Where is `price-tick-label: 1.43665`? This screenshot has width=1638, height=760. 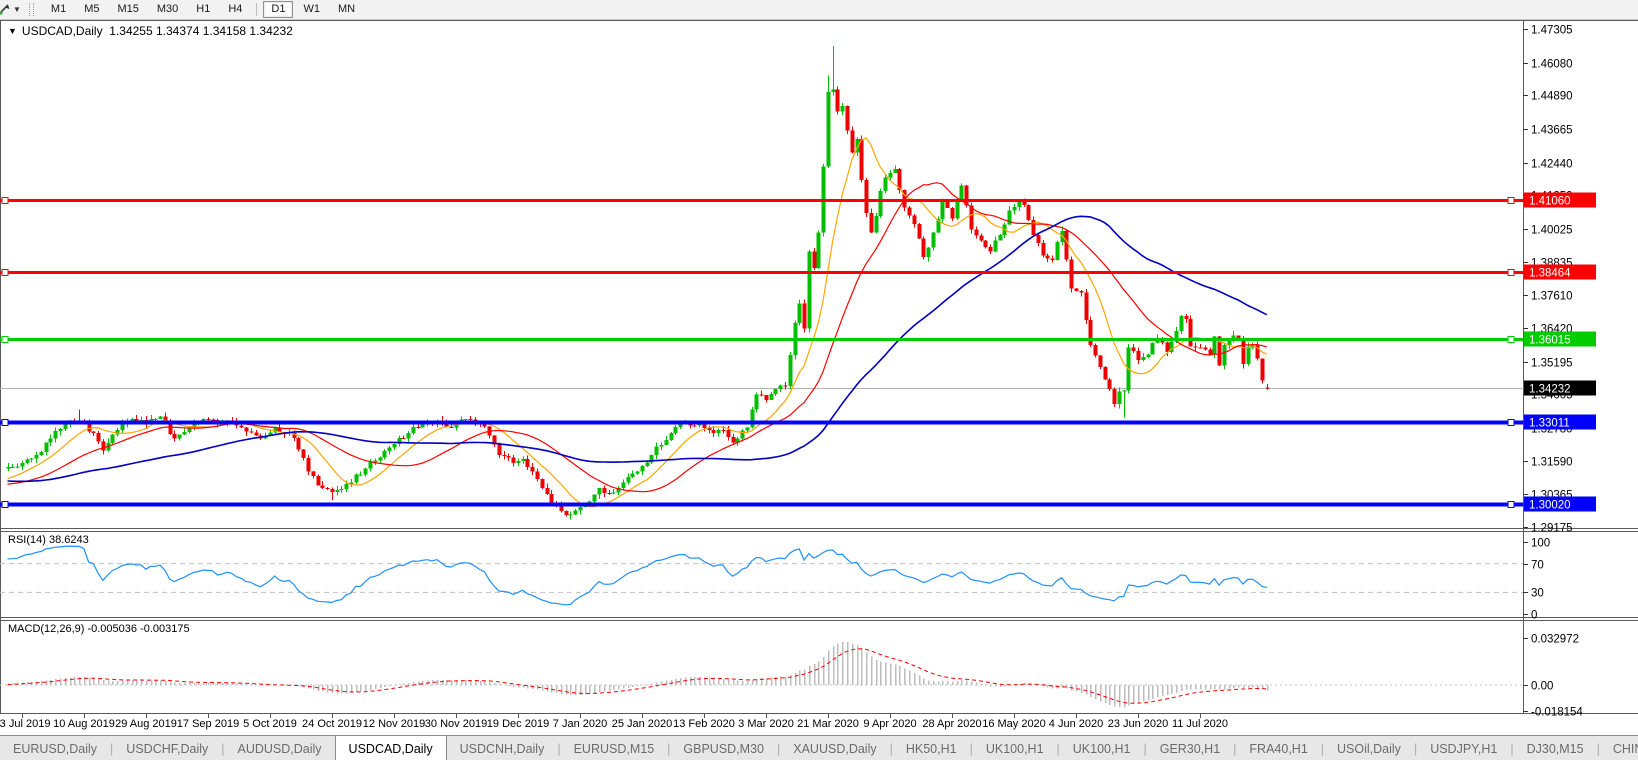 price-tick-label: 1.43665 is located at coordinates (1552, 131).